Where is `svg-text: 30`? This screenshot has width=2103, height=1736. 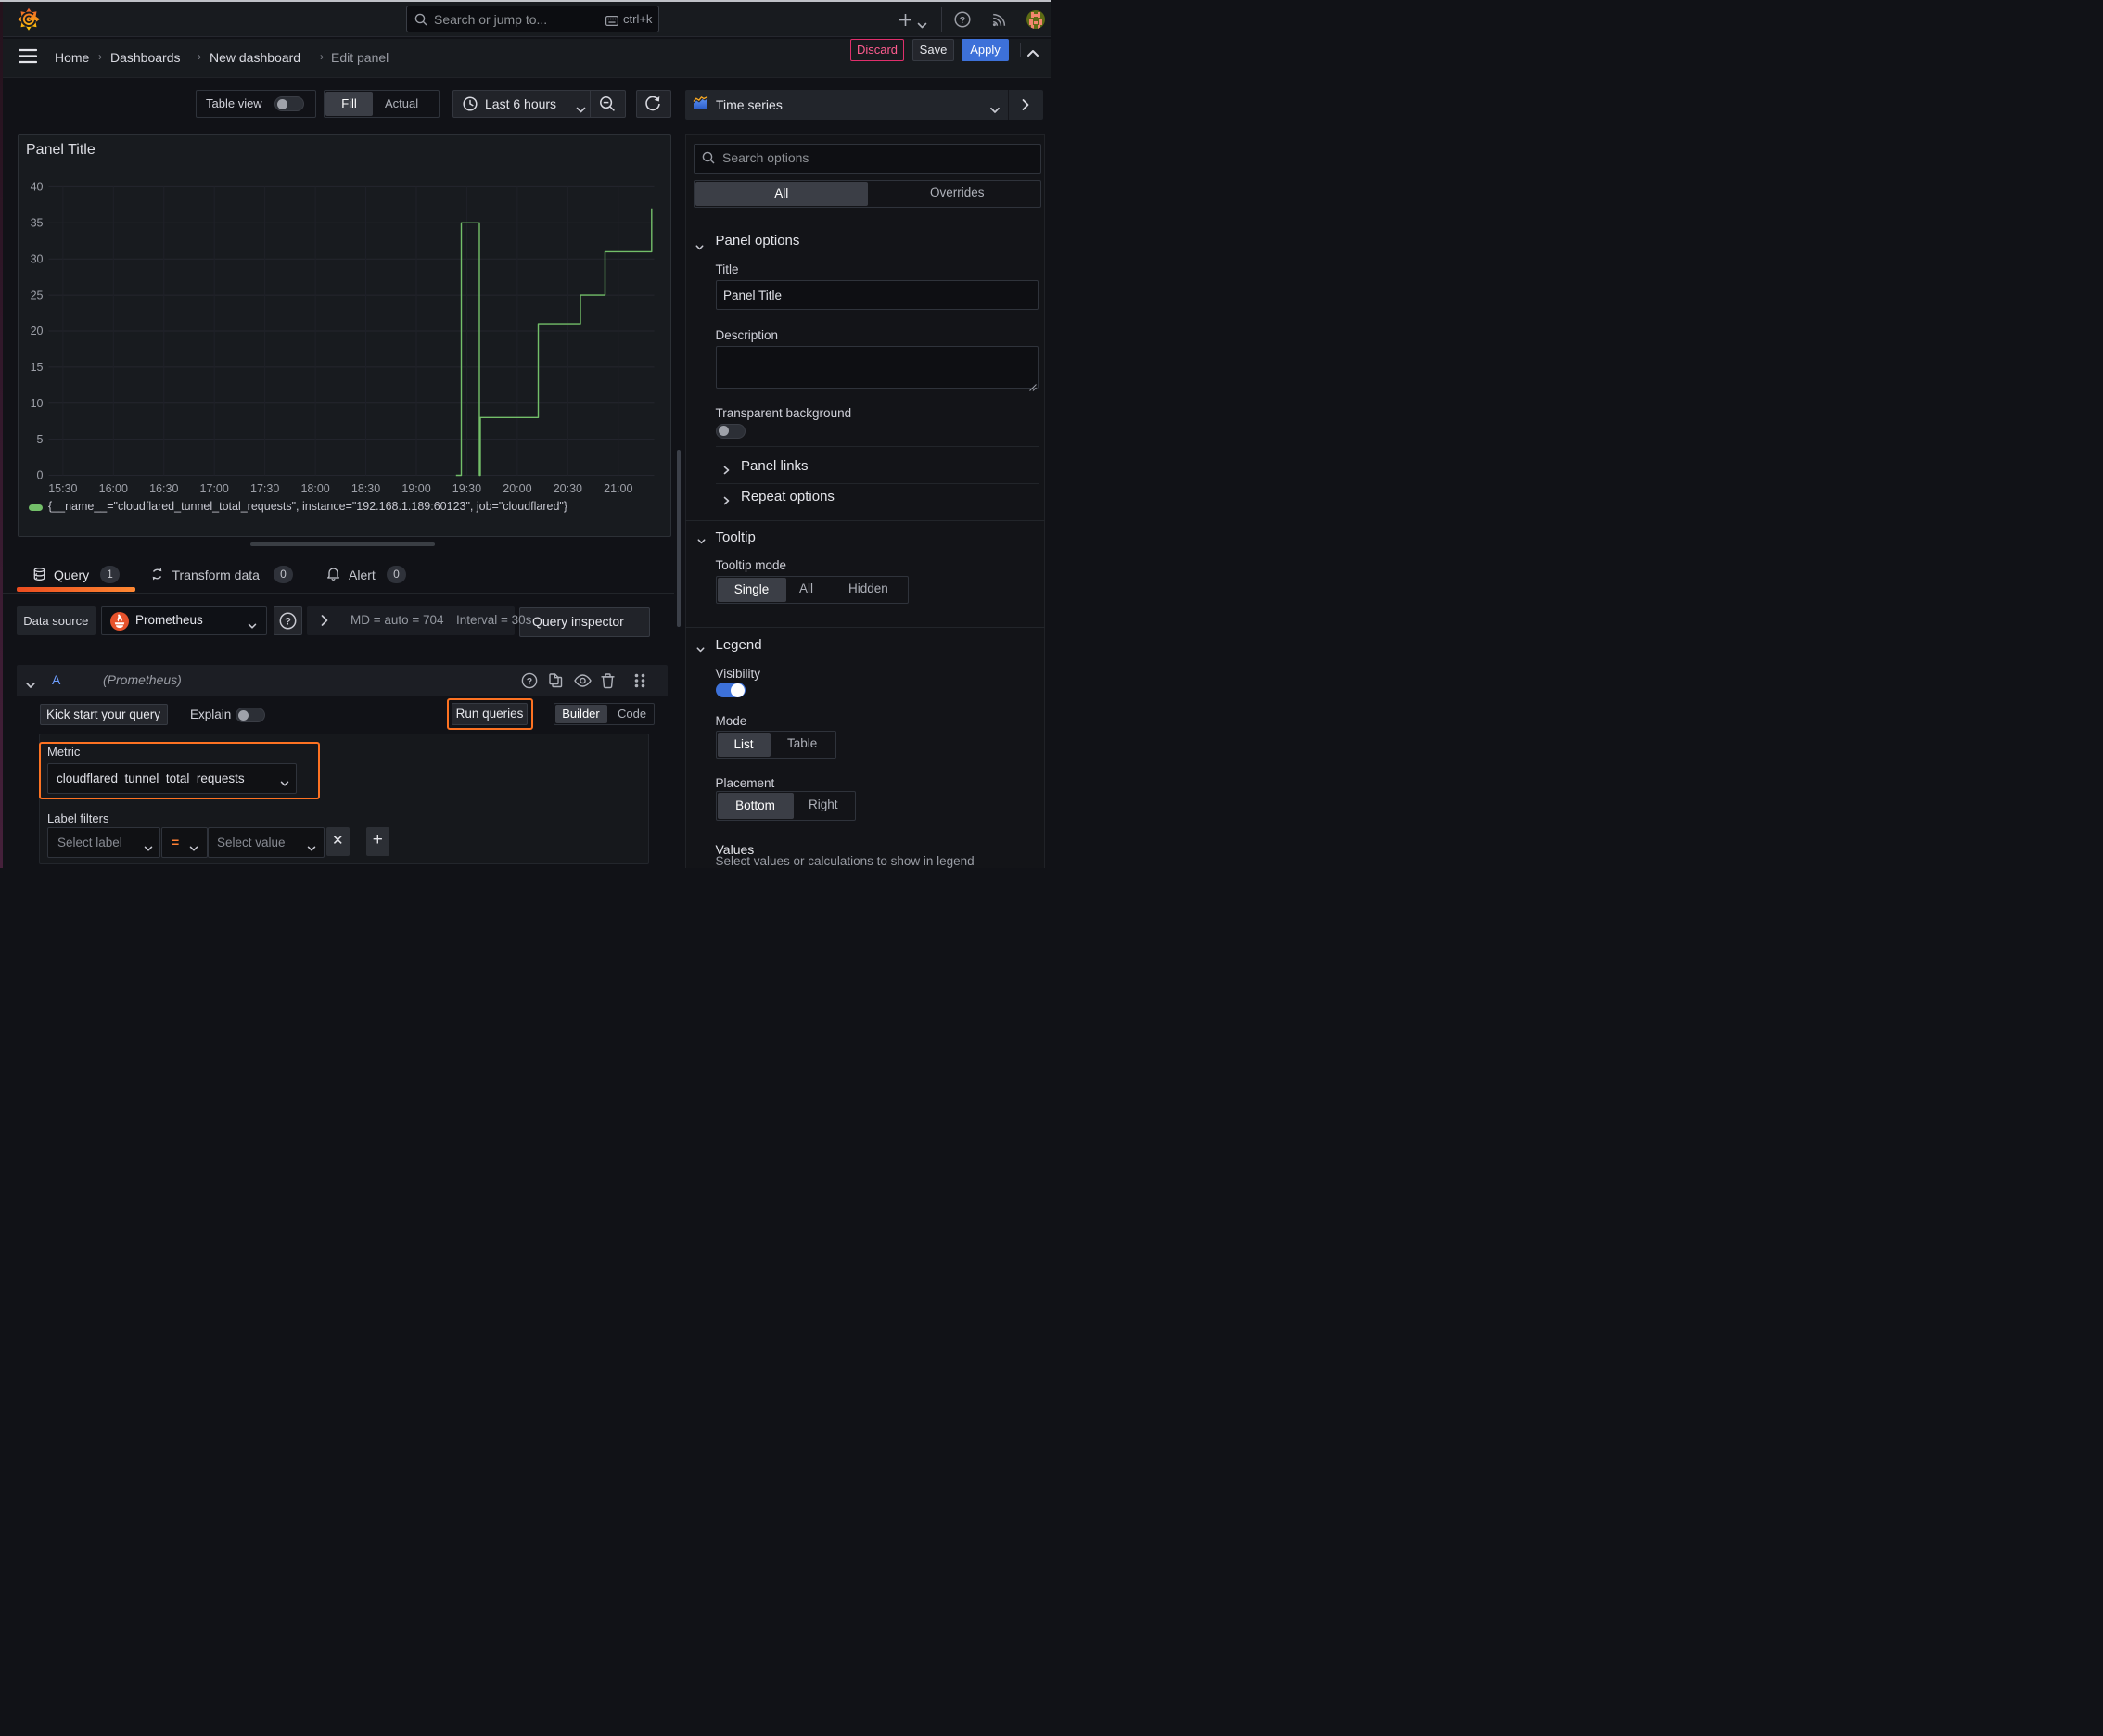 svg-text: 30 is located at coordinates (36, 258).